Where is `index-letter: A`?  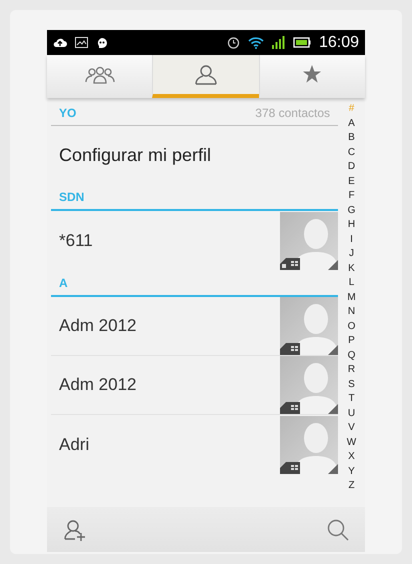 index-letter: A is located at coordinates (351, 123).